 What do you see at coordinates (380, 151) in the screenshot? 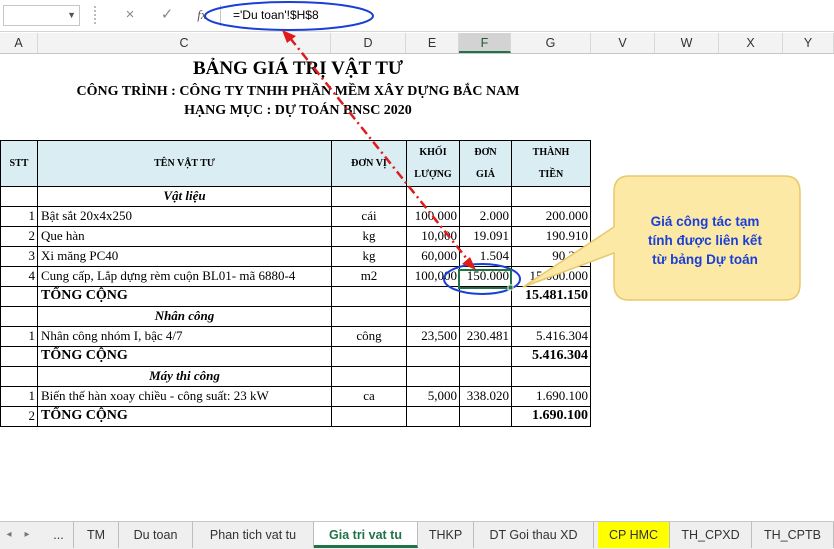
I see `link-arrow` at bounding box center [380, 151].